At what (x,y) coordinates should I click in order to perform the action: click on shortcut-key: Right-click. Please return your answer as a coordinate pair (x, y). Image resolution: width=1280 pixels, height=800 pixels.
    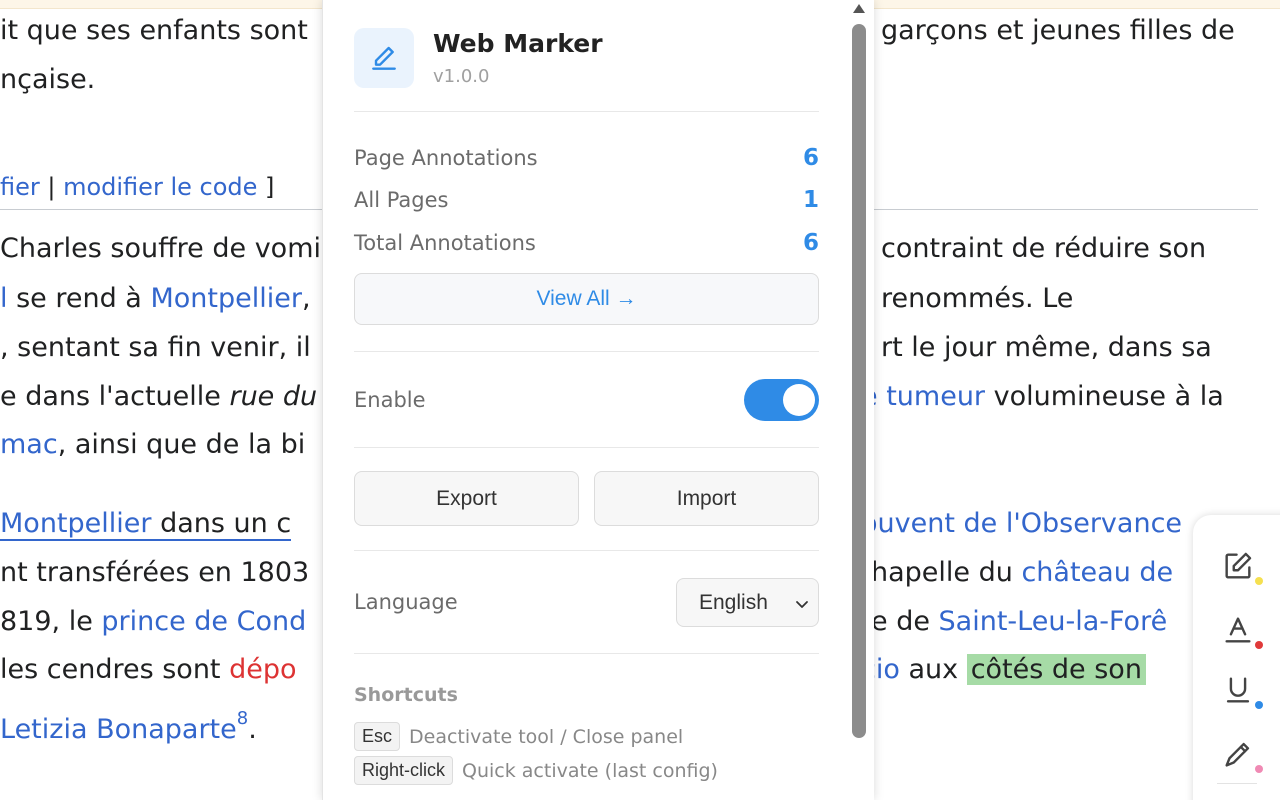
    Looking at the image, I should click on (404, 770).